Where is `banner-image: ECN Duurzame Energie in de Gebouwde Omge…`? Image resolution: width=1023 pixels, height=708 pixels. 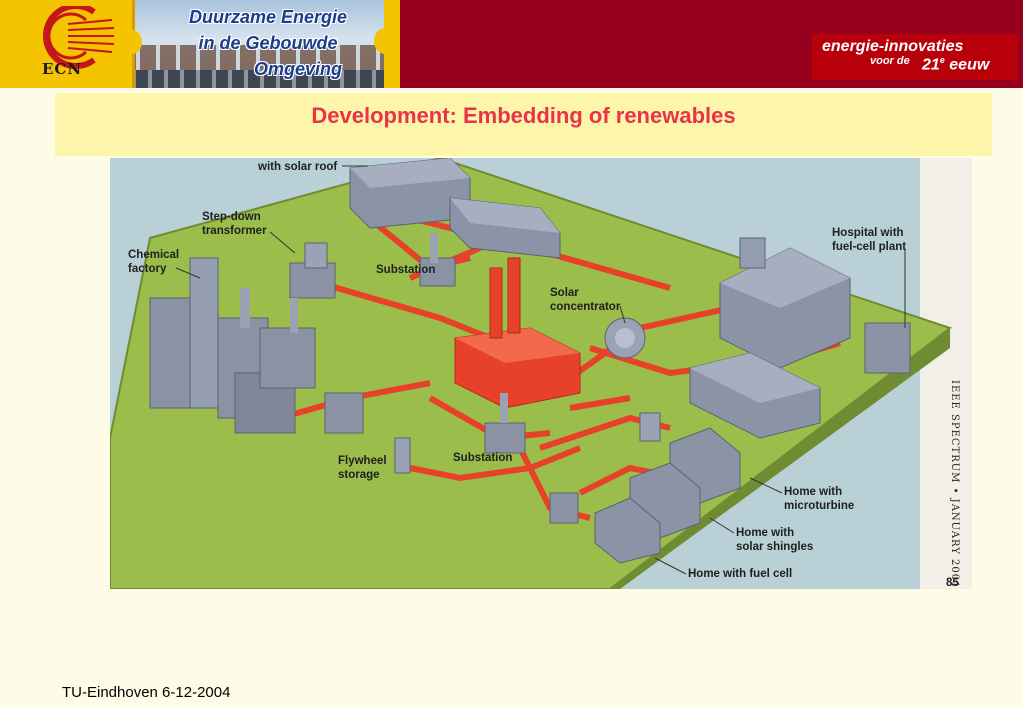 banner-image: ECN Duurzame Energie in de Gebouwde Omge… is located at coordinates (200, 44).